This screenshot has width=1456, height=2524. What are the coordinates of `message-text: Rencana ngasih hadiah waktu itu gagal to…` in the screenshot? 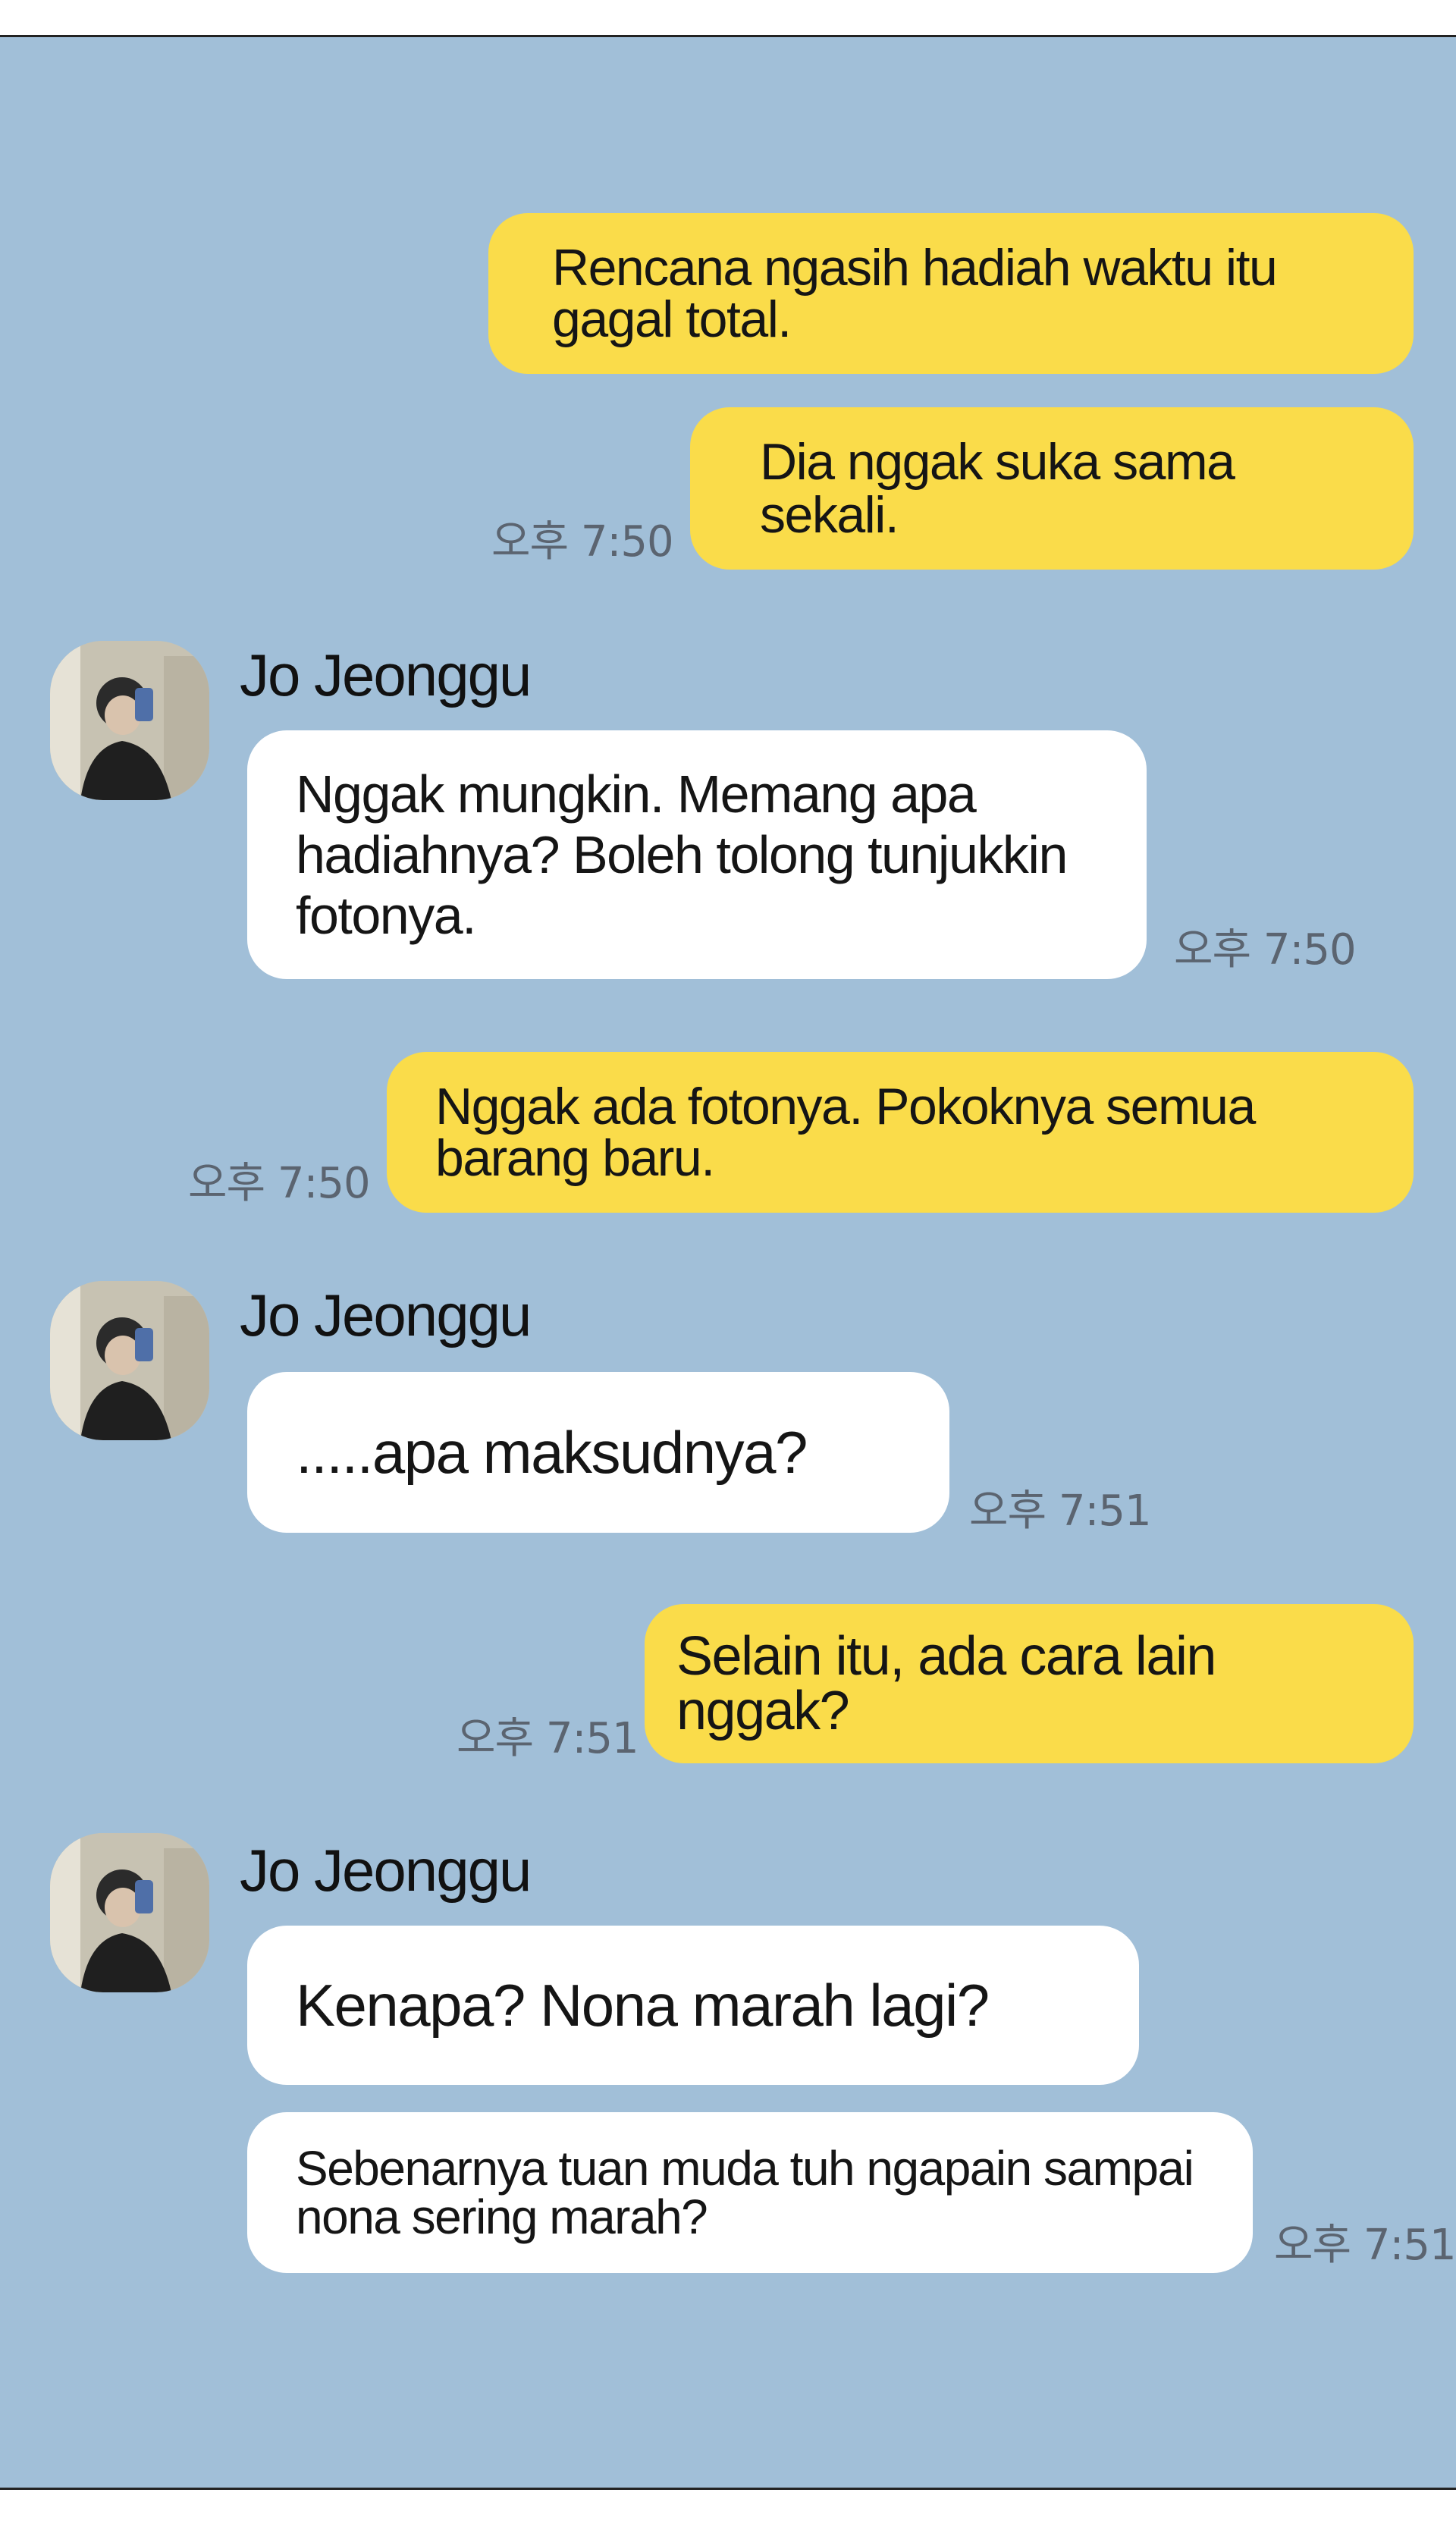 It's located at (915, 294).